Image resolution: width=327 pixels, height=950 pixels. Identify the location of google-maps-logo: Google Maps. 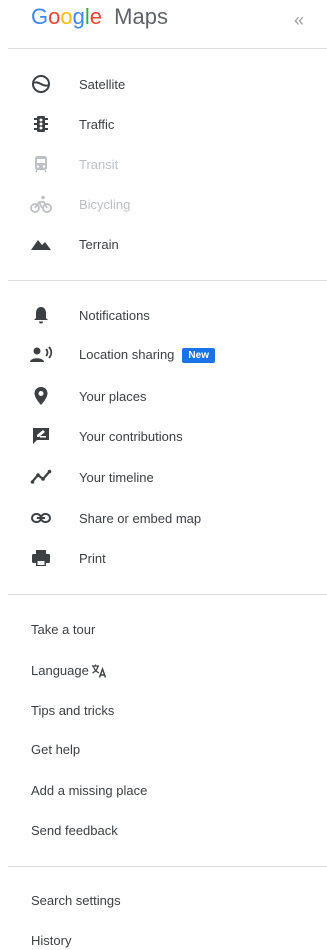
(99, 17).